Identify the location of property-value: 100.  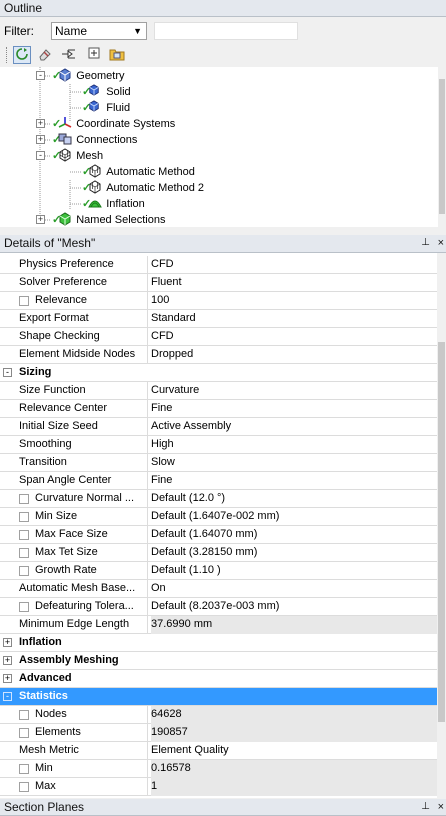
(294, 301).